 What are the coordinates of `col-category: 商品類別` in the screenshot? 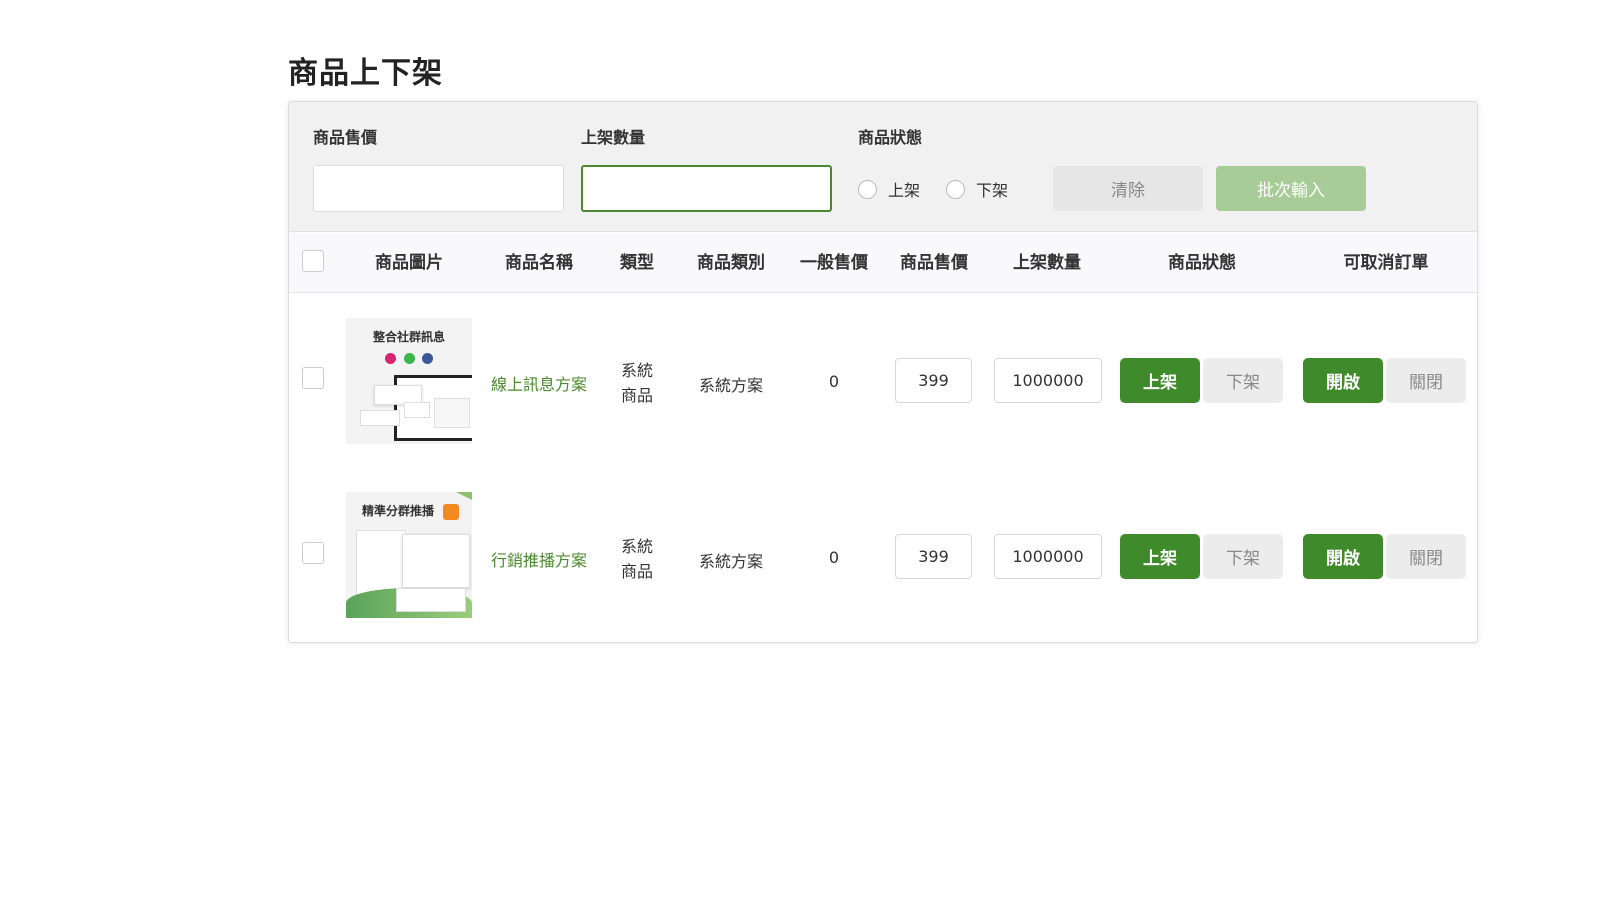 It's located at (731, 263).